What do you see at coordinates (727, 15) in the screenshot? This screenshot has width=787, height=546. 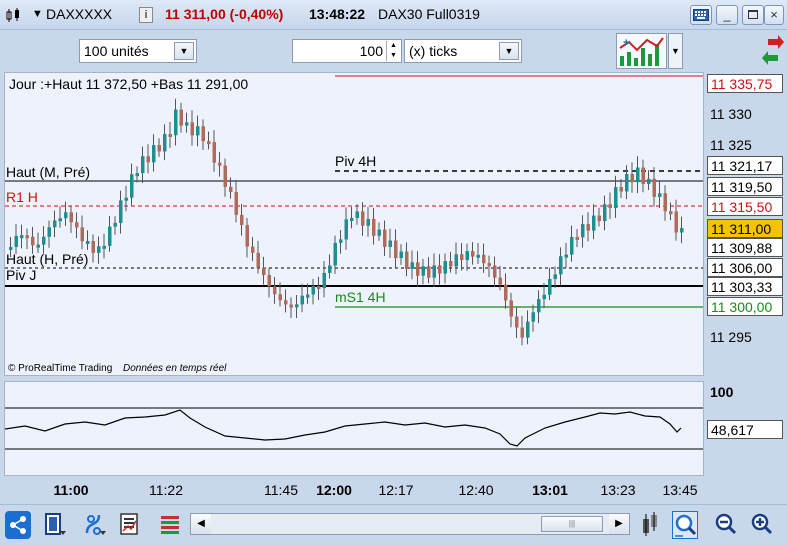 I see `minimize-button: _` at bounding box center [727, 15].